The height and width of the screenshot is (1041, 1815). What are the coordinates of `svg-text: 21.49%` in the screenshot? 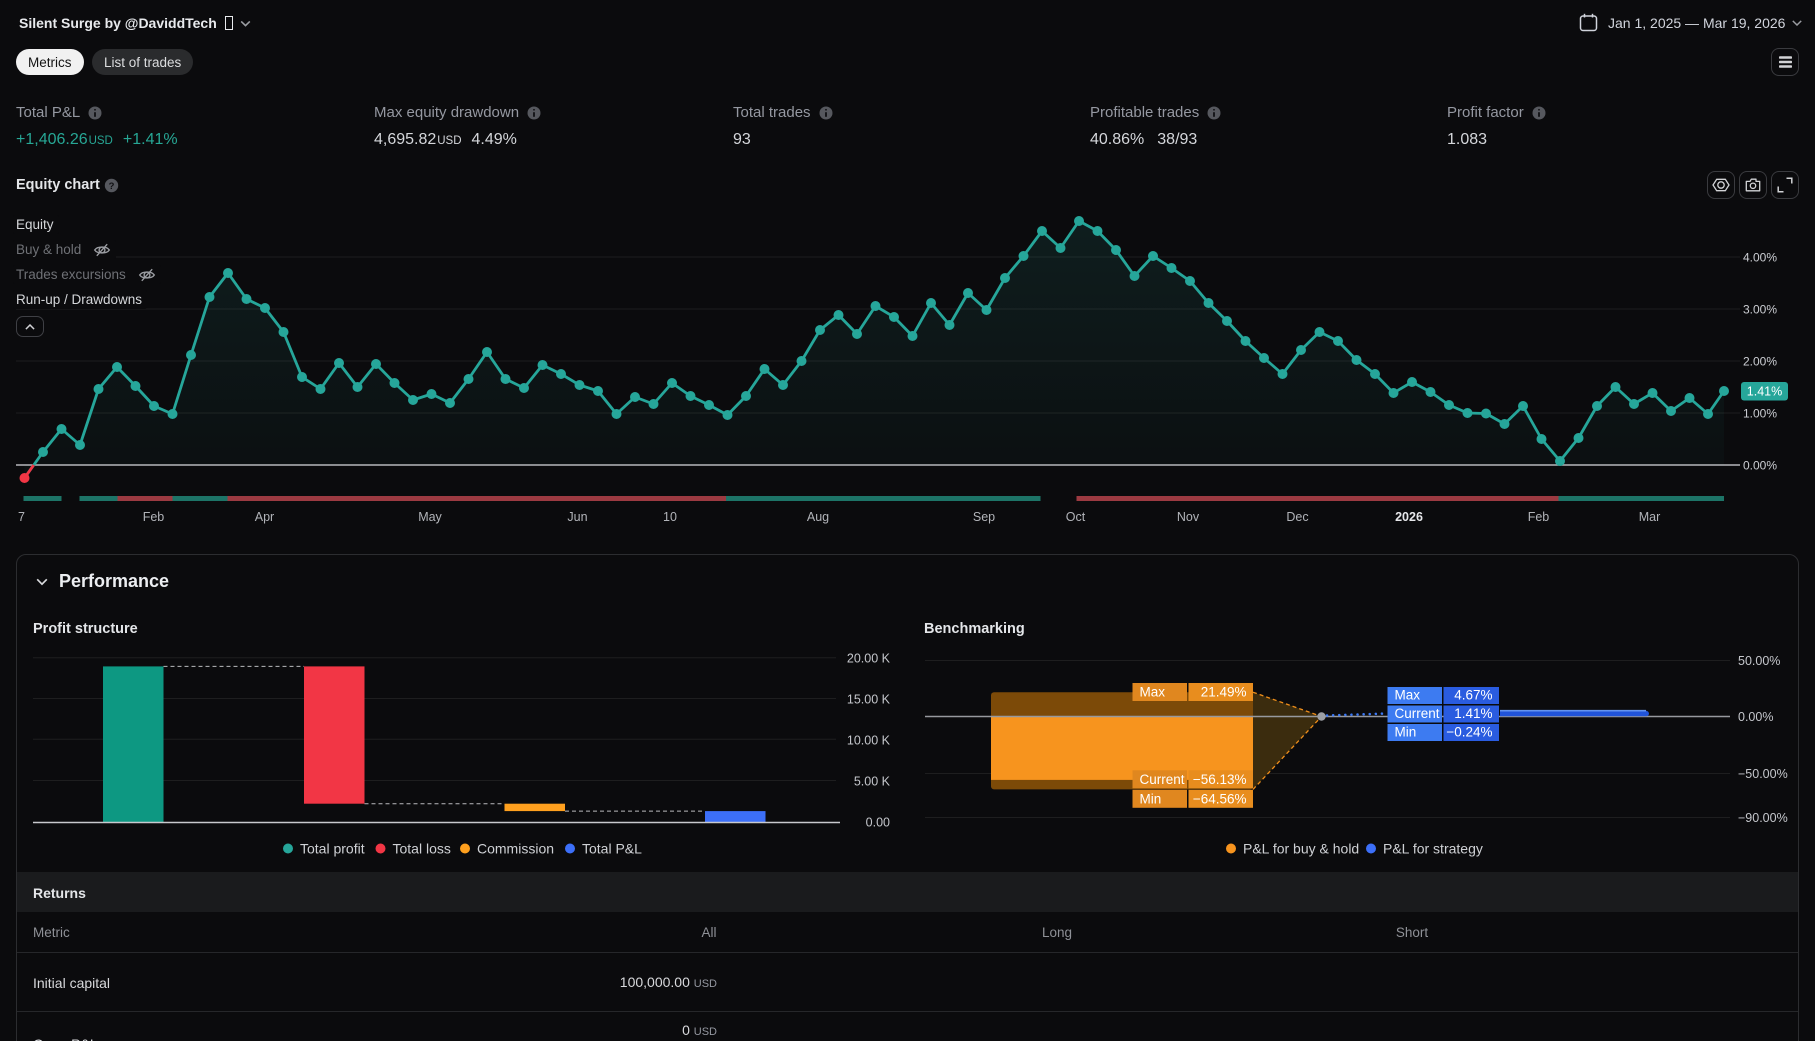 It's located at (1224, 692).